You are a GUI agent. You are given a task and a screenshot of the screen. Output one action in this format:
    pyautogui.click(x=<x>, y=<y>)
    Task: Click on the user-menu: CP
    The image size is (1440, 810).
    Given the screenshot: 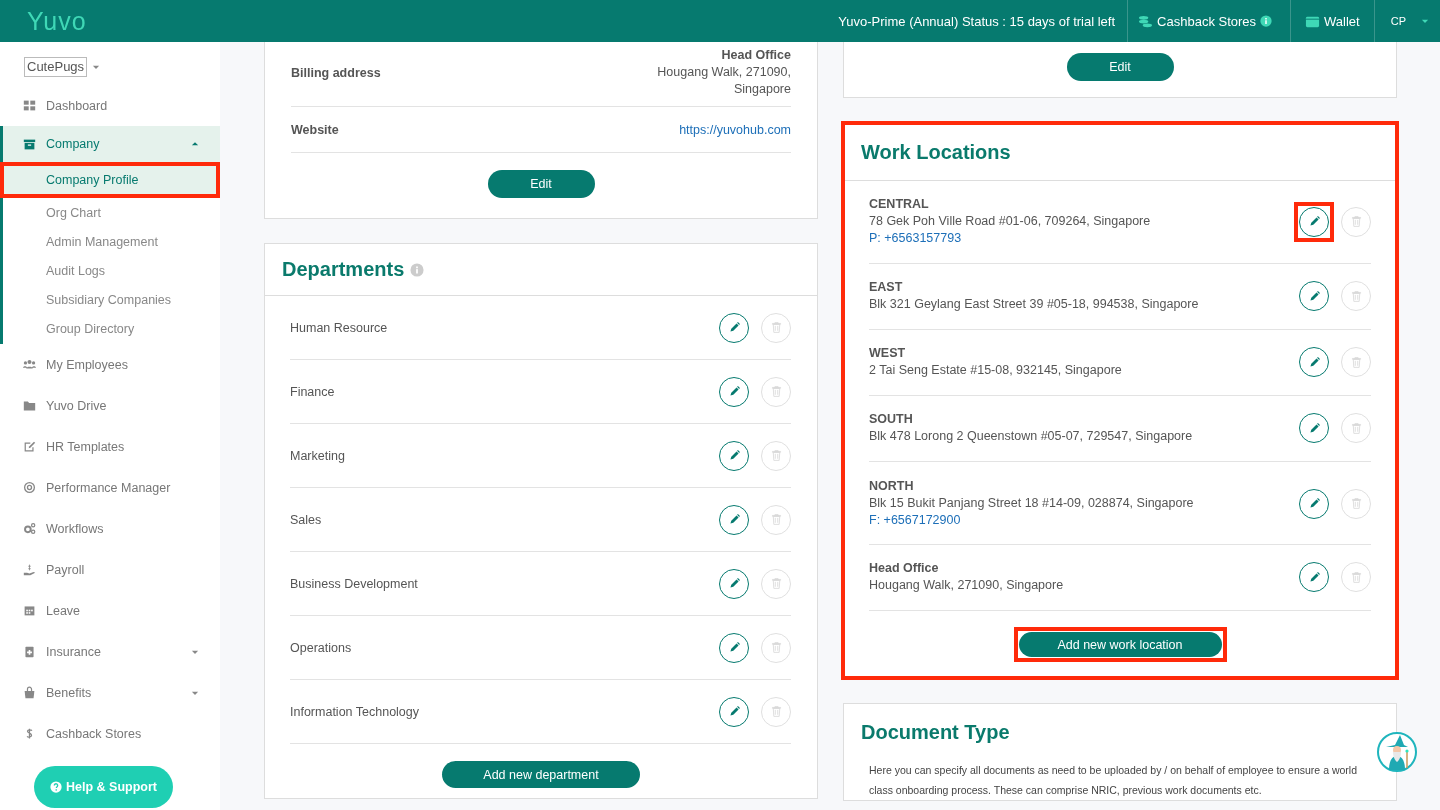 What is the action you would take?
    pyautogui.click(x=1407, y=21)
    